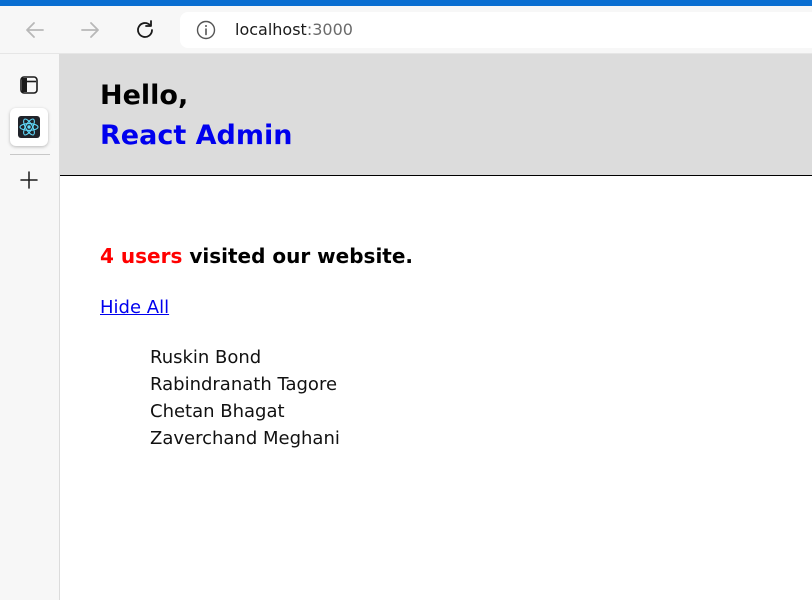 This screenshot has width=812, height=600. What do you see at coordinates (141, 256) in the screenshot?
I see `visit-count: 4 users` at bounding box center [141, 256].